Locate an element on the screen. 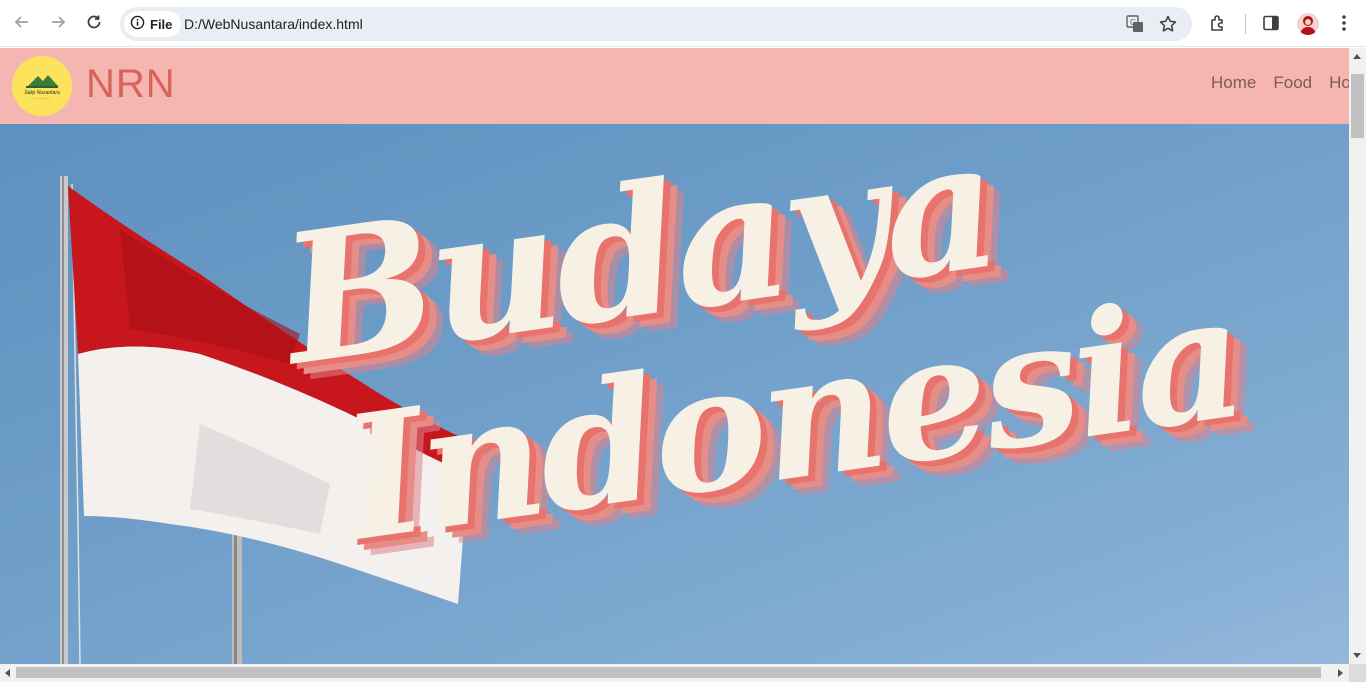  svg-text: Salip Nusantara is located at coordinates (42, 93).